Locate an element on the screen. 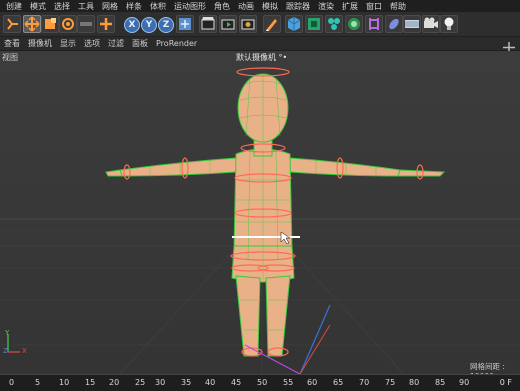  menu-item-8: 角色 is located at coordinates (222, 6).